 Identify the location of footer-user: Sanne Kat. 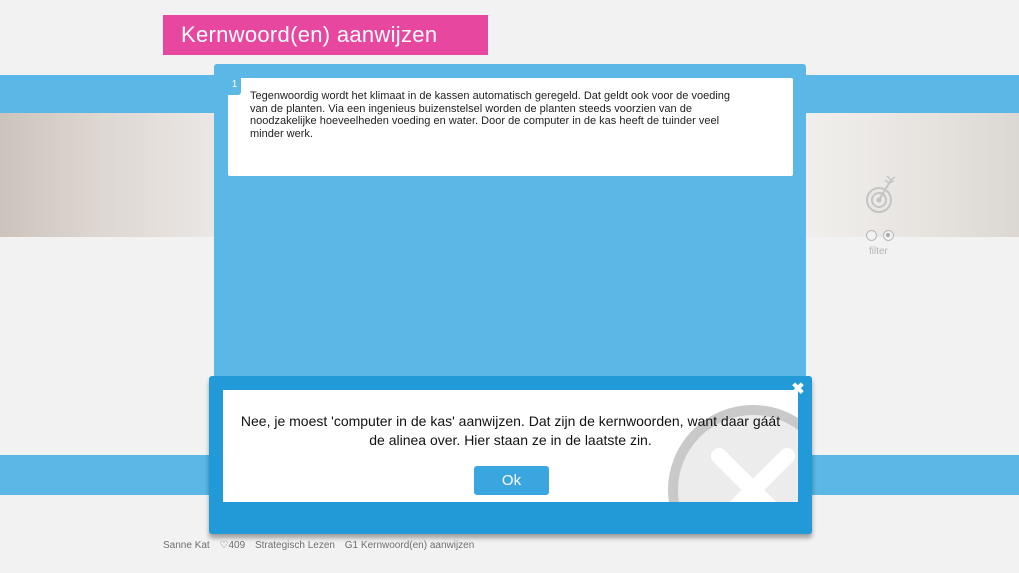
(186, 545).